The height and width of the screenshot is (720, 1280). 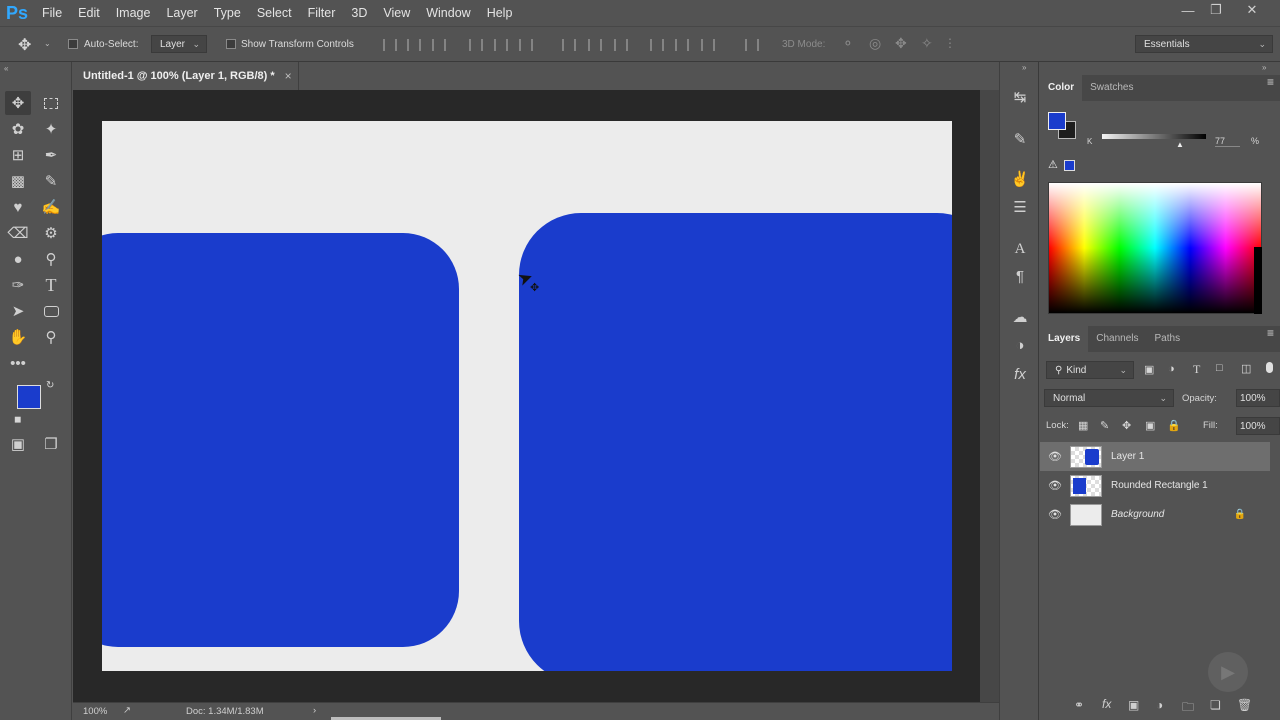 I want to click on chevron-down-icon: ⌄, so click(x=47, y=43).